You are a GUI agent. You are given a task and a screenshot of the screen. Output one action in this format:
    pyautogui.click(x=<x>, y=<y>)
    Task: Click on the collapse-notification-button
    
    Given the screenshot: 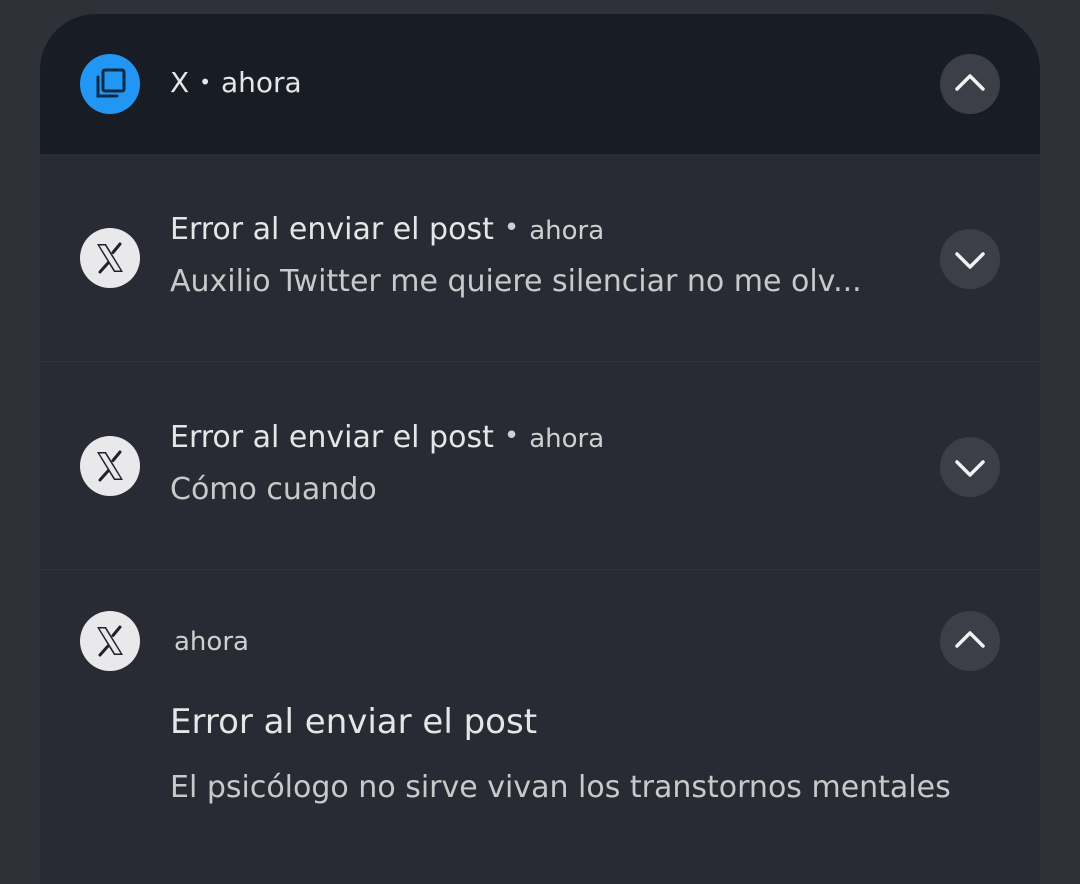 What is the action you would take?
    pyautogui.click(x=970, y=641)
    